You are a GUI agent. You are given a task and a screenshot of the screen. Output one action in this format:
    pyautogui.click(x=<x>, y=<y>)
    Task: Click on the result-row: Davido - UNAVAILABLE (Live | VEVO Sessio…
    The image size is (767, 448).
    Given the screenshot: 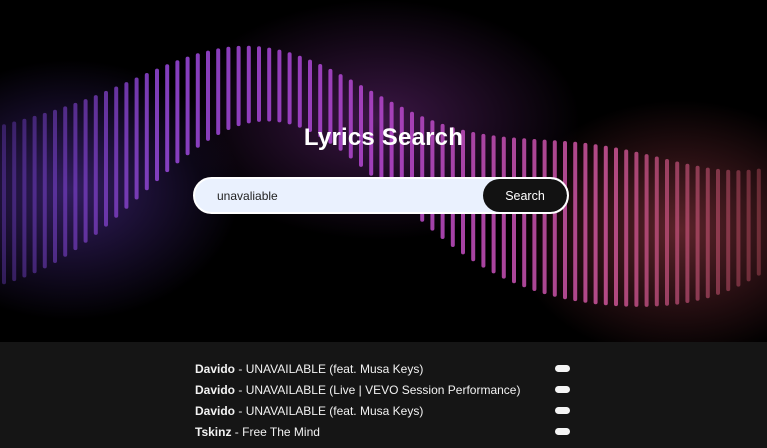 What is the action you would take?
    pyautogui.click(x=382, y=392)
    